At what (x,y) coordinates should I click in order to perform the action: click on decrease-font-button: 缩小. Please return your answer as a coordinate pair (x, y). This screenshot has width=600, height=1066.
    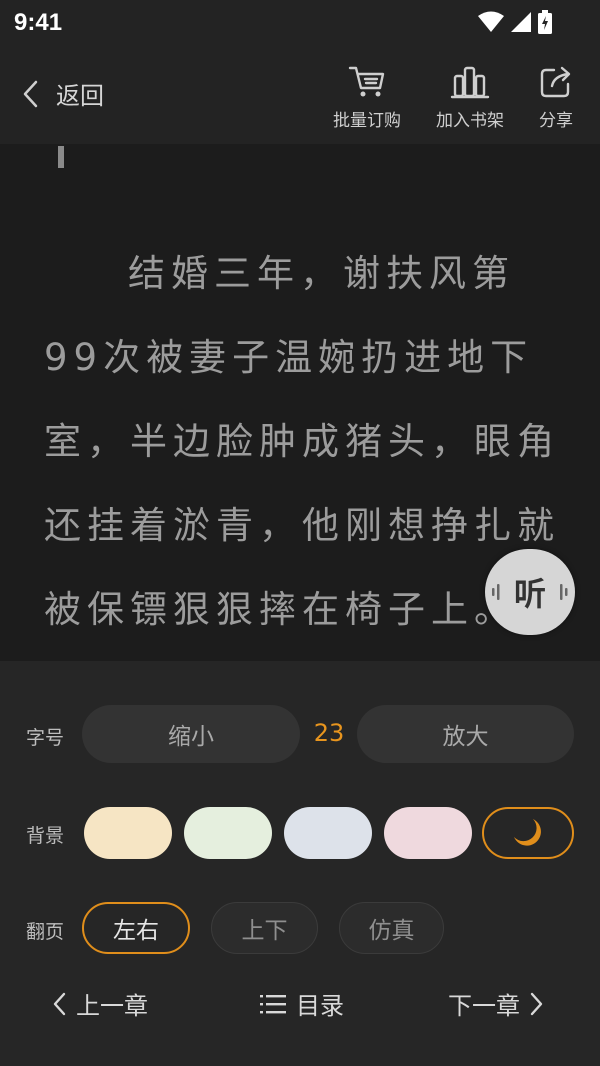
    Looking at the image, I should click on (191, 734).